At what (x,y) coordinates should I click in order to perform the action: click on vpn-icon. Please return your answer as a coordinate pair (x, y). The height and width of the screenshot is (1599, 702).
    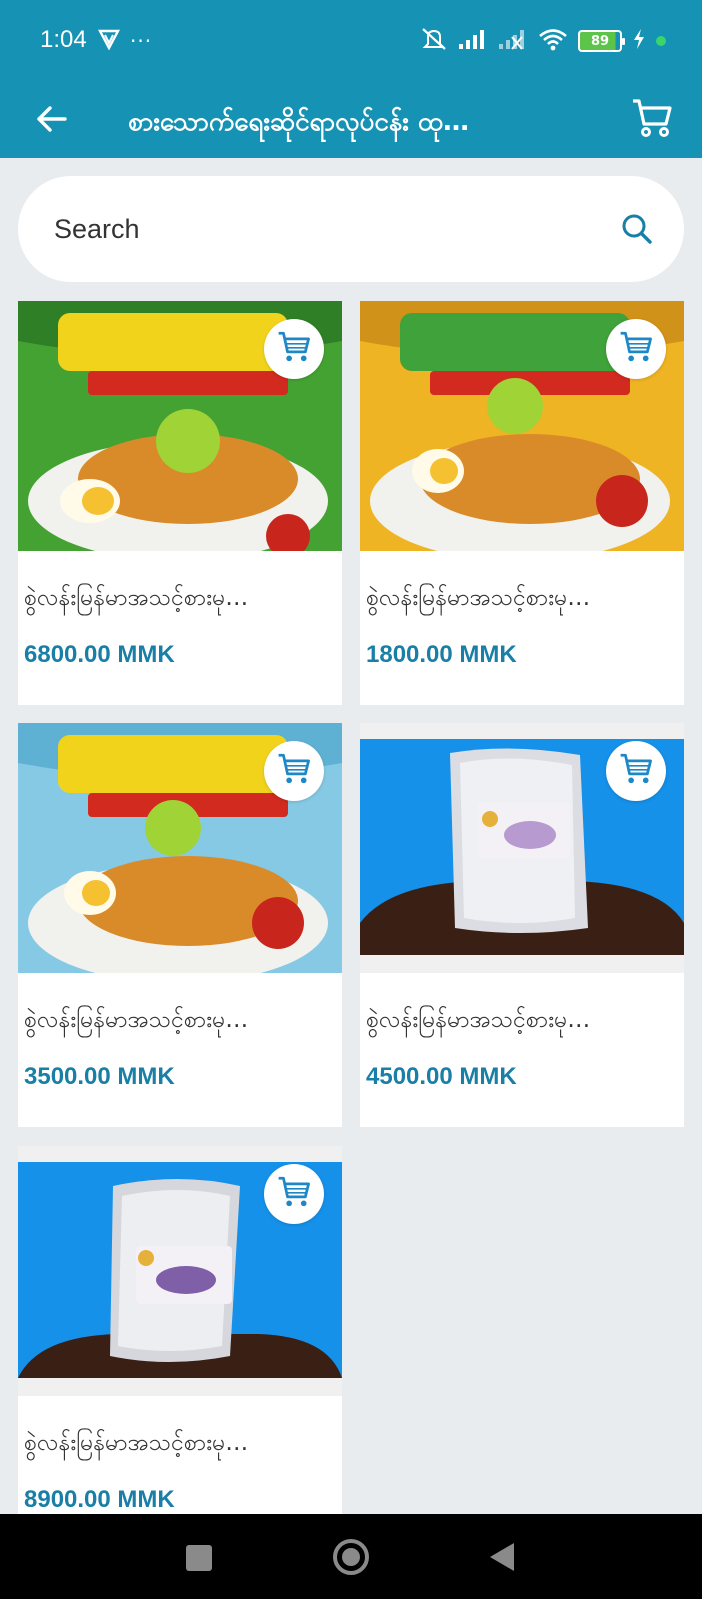
    Looking at the image, I should click on (109, 41).